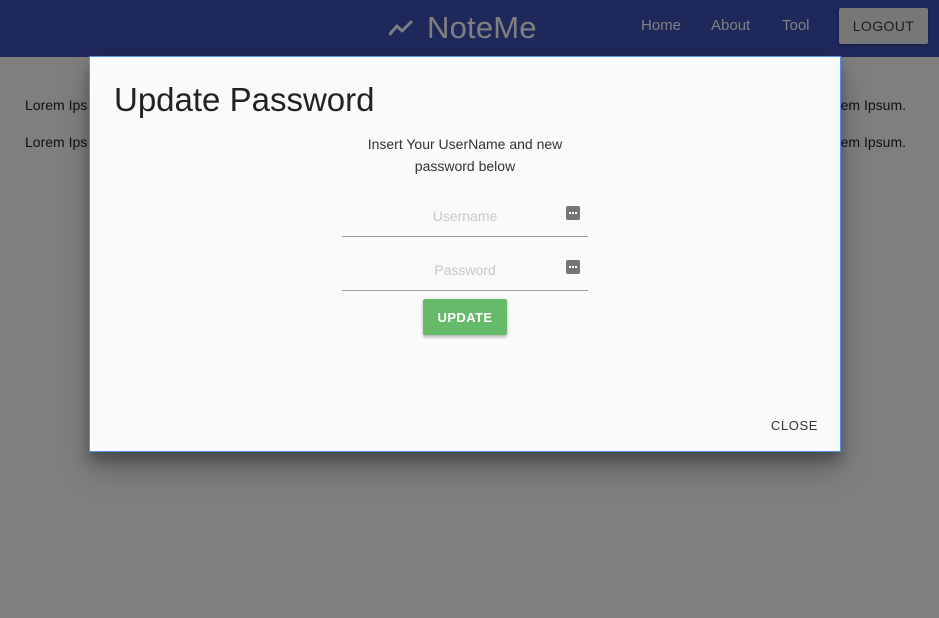 The width and height of the screenshot is (939, 618). What do you see at coordinates (244, 99) in the screenshot?
I see `modal-title: Update Password` at bounding box center [244, 99].